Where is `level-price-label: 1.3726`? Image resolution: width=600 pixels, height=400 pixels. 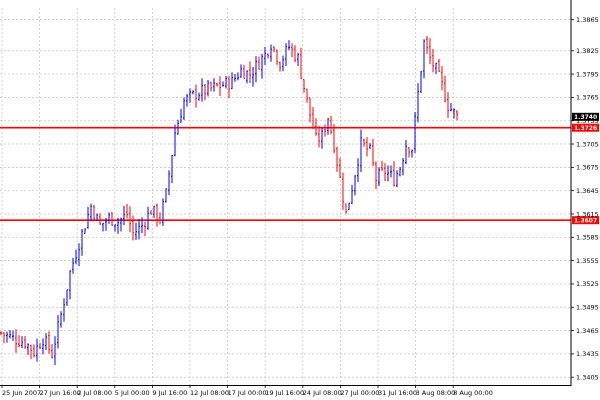
level-price-label: 1.3726 is located at coordinates (585, 128).